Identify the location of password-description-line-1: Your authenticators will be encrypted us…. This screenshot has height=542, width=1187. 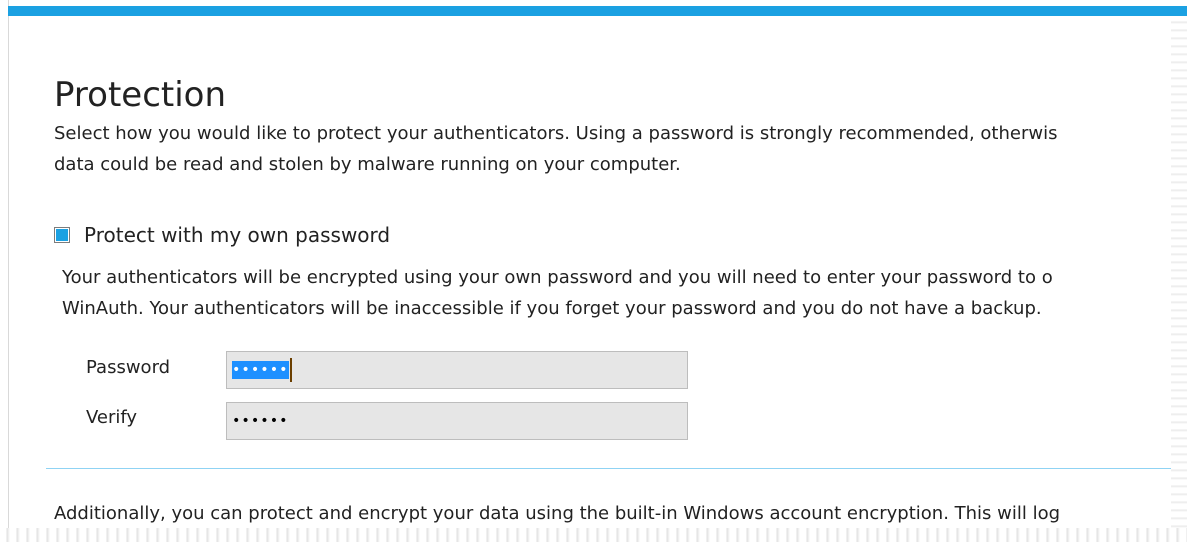
(557, 277).